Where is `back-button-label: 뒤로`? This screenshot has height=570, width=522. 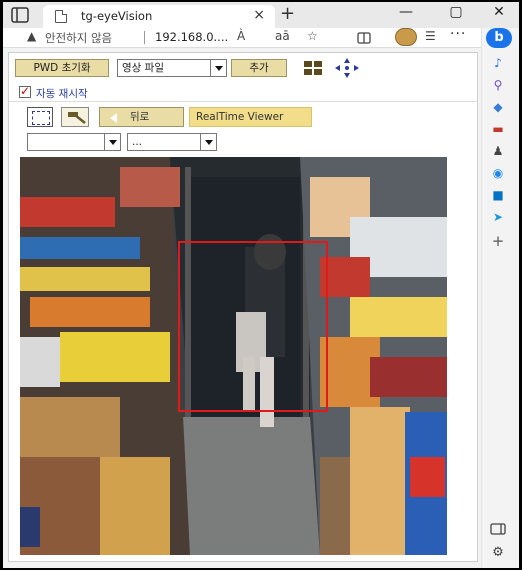
back-button-label: 뒤로 is located at coordinates (140, 117).